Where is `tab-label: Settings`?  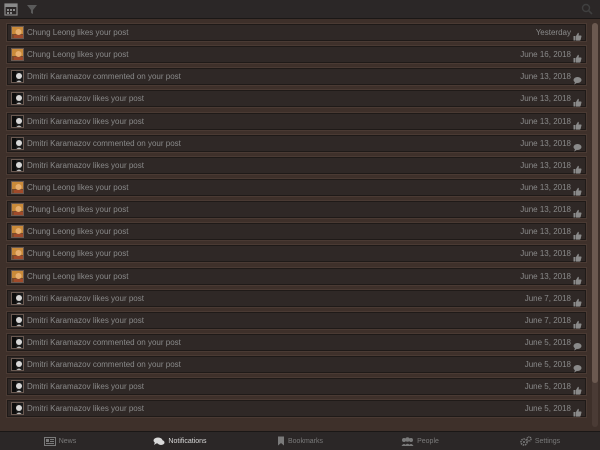 tab-label: Settings is located at coordinates (547, 441).